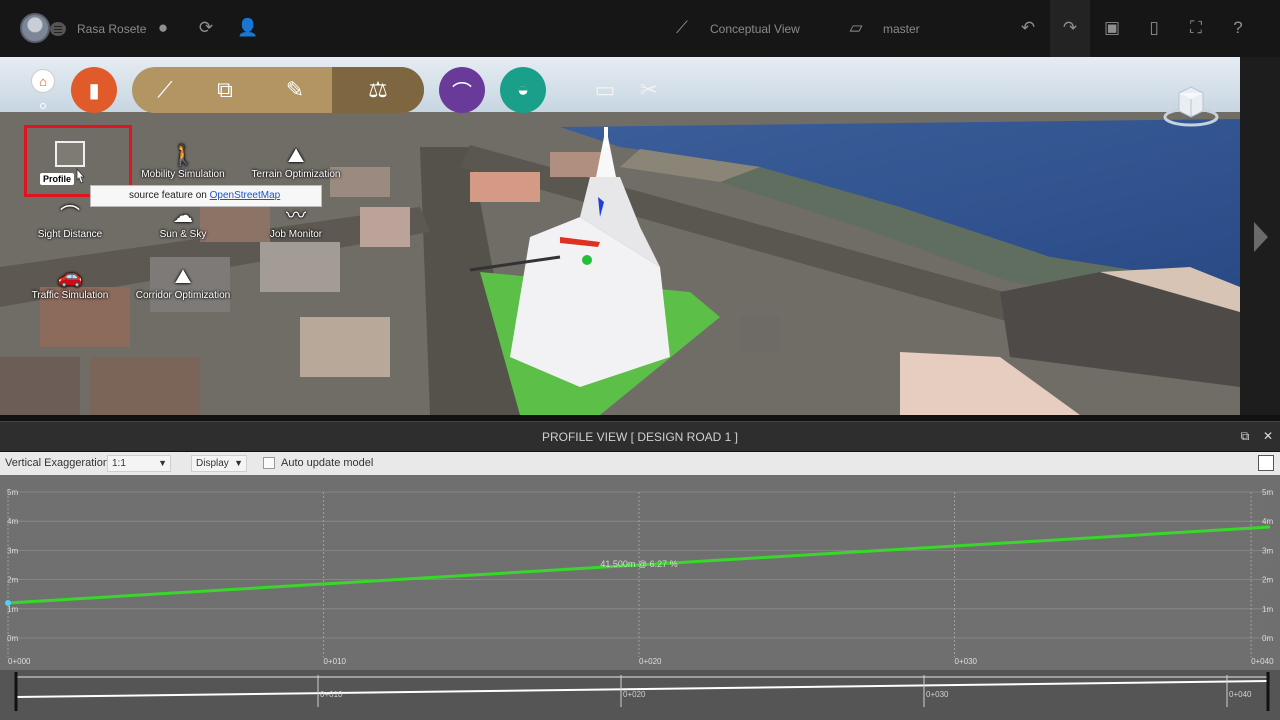 The height and width of the screenshot is (720, 1280). What do you see at coordinates (296, 234) in the screenshot?
I see `job-monitor-label: Job Monitor` at bounding box center [296, 234].